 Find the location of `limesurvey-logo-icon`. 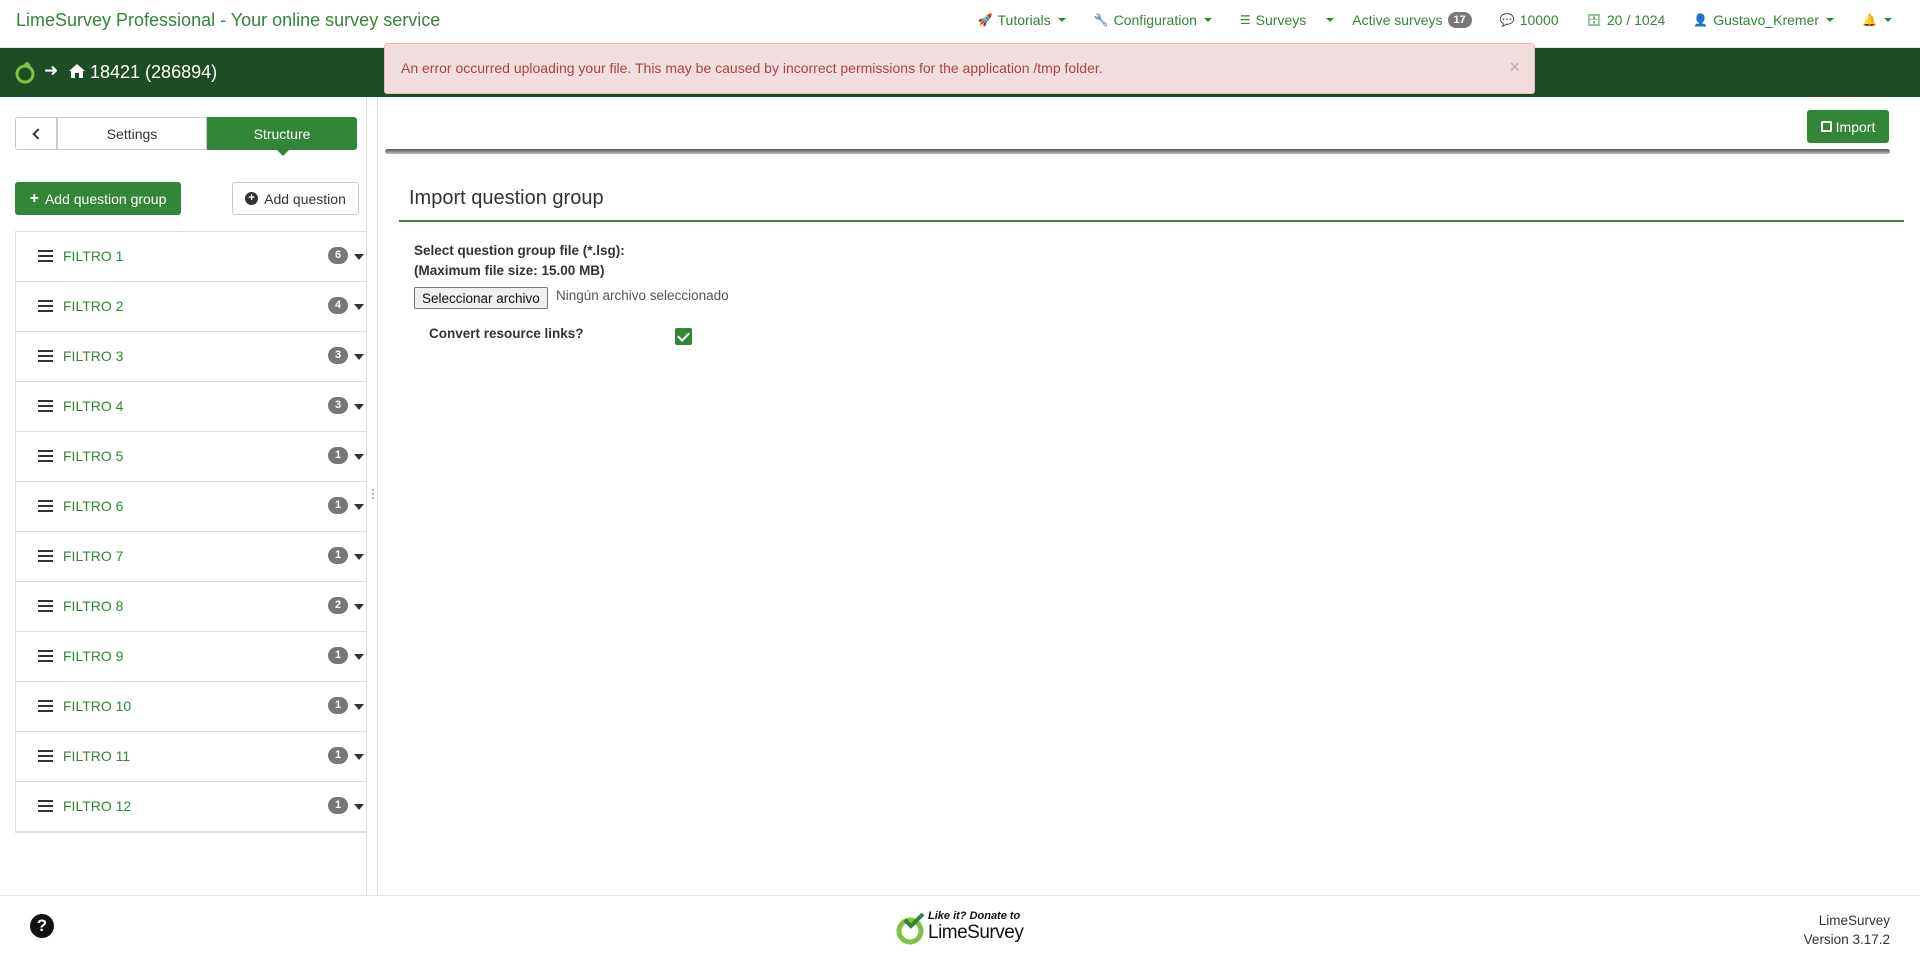

limesurvey-logo-icon is located at coordinates (25, 73).